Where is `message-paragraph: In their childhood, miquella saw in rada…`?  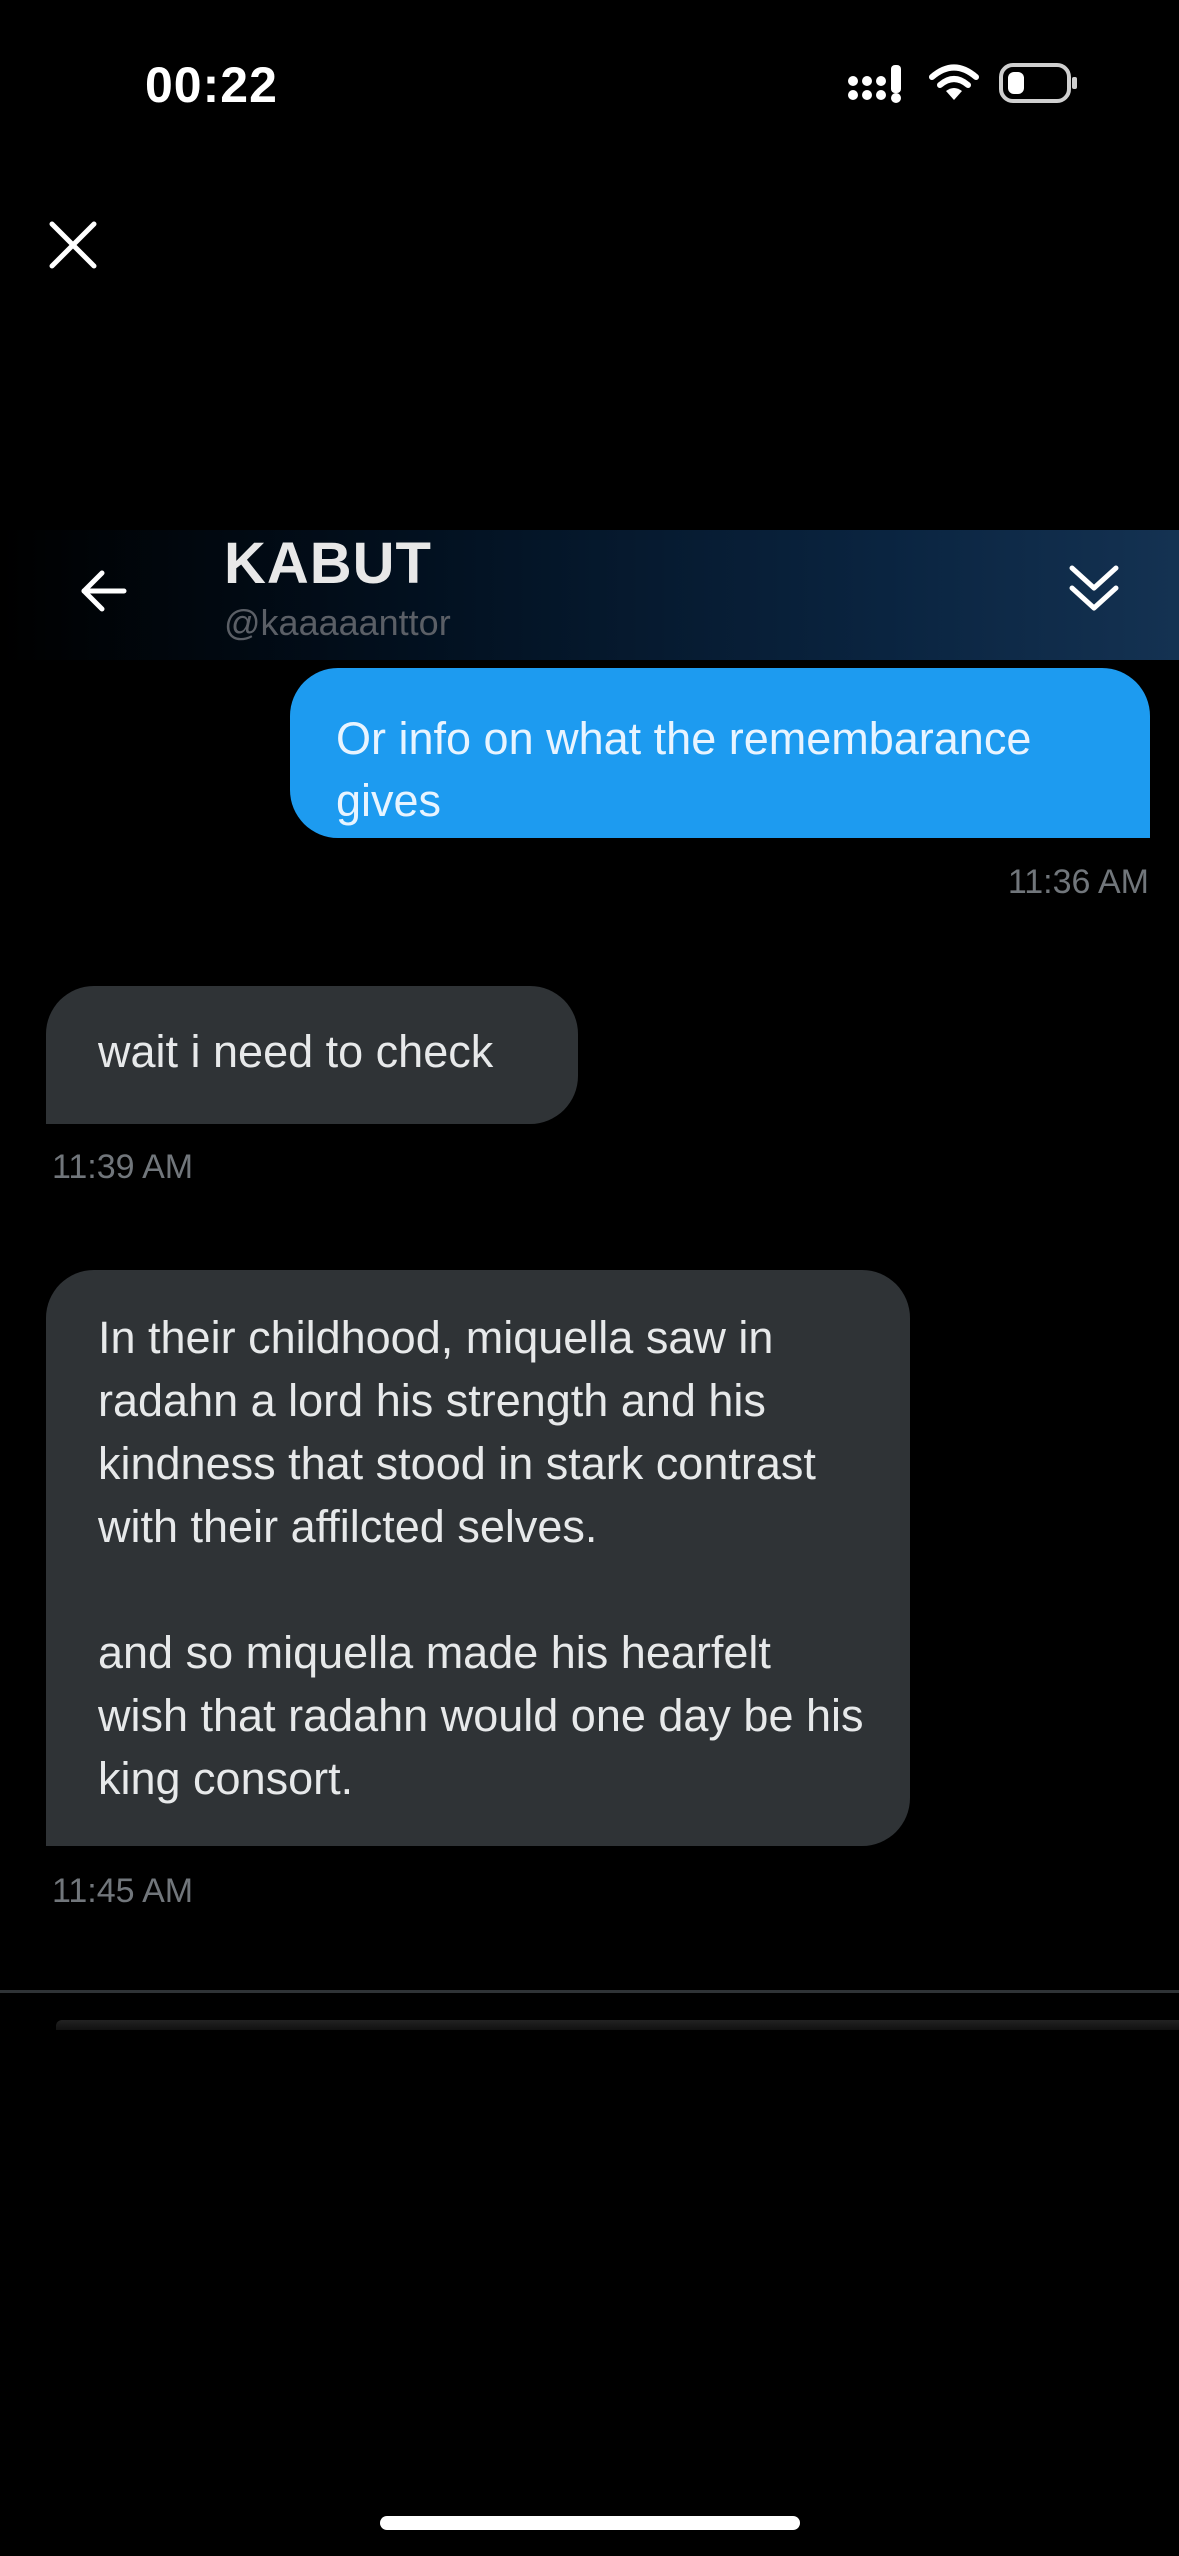
message-paragraph: In their childhood, miquella saw in rada… is located at coordinates (457, 1432).